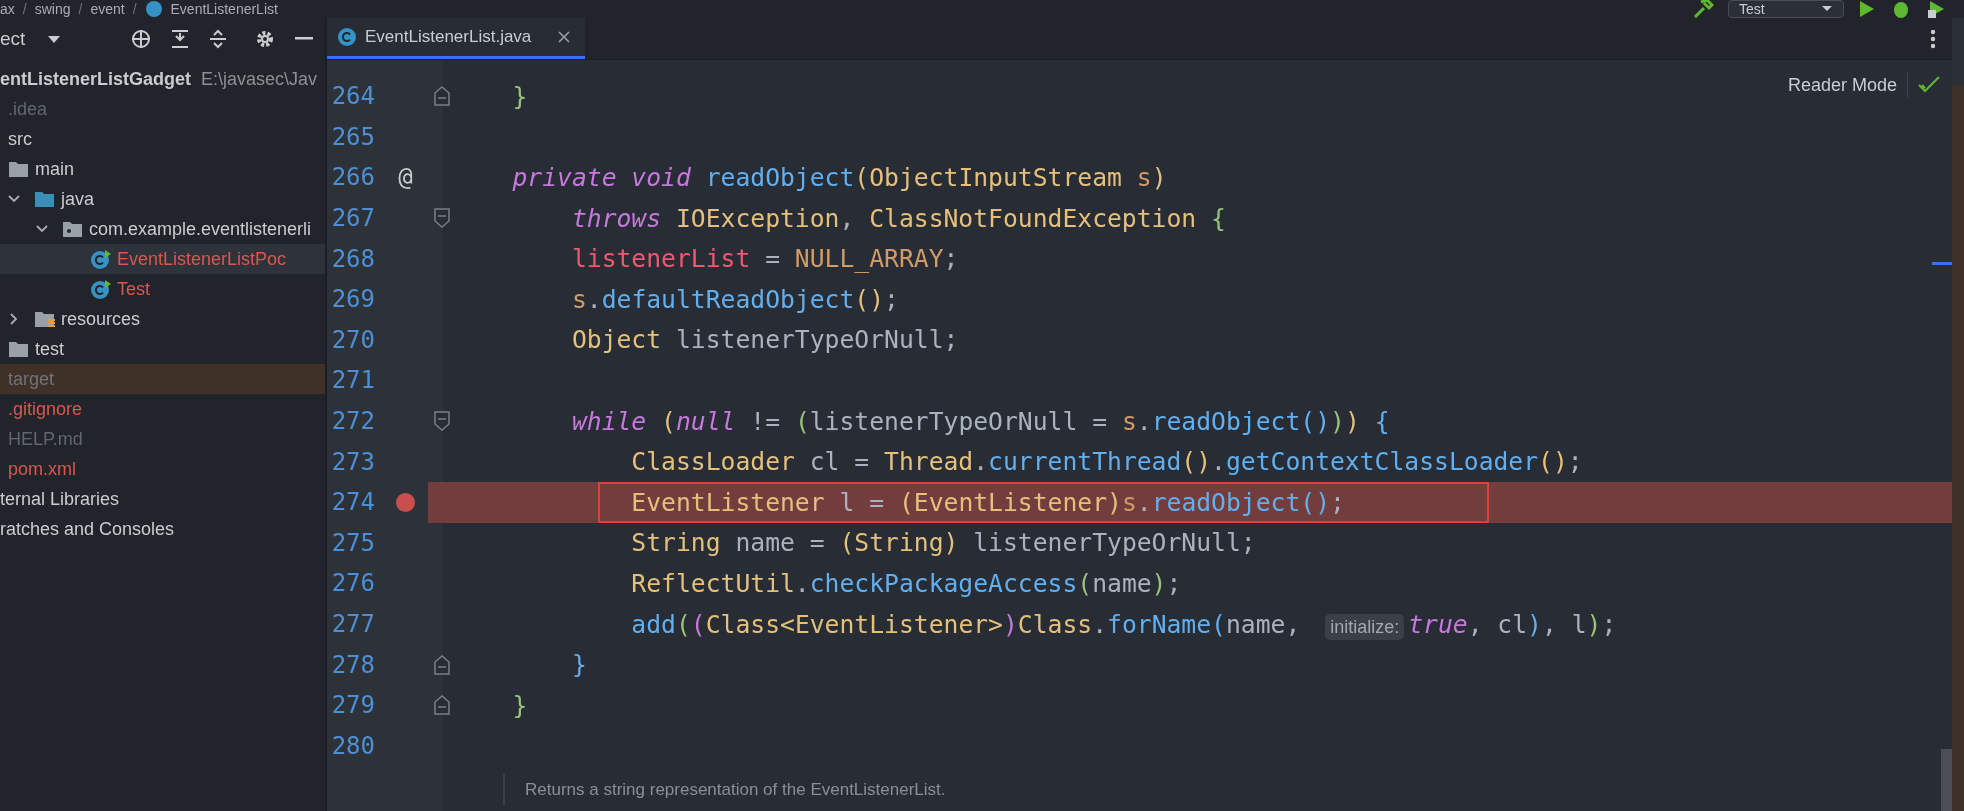  Describe the element at coordinates (162, 319) in the screenshot. I see `tree-item: resources` at that location.